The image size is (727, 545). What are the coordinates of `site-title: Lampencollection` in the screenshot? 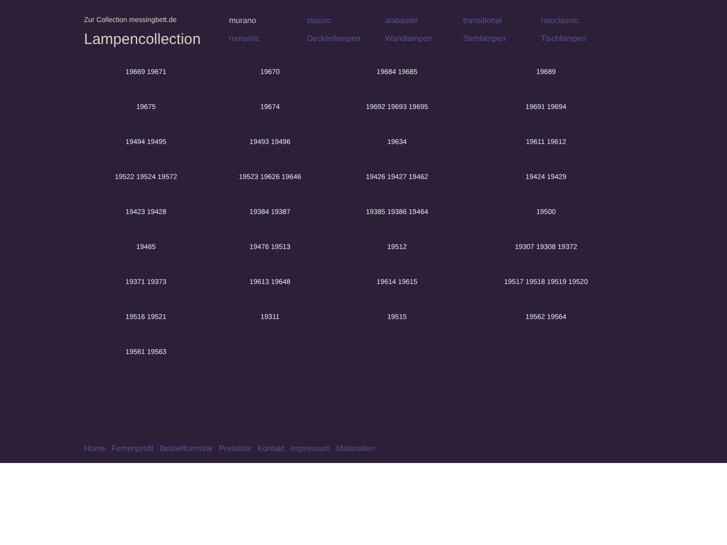 It's located at (143, 40).